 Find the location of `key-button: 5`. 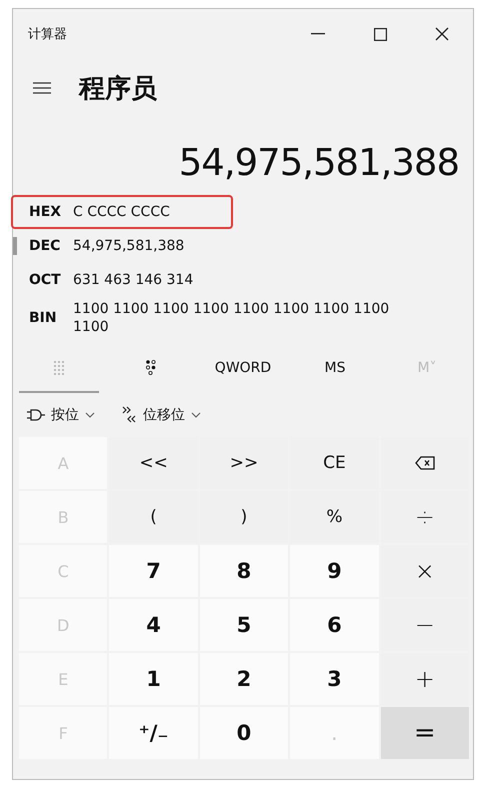

key-button: 5 is located at coordinates (244, 625).